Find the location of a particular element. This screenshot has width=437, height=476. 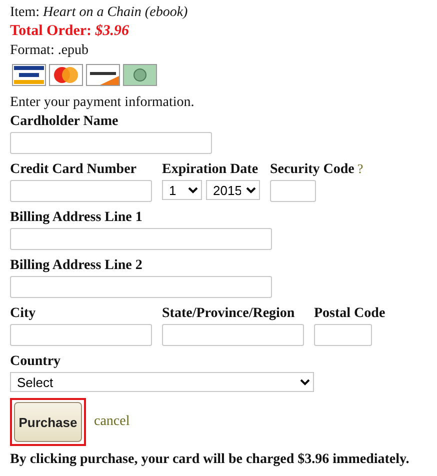

purchase-button: Purchase is located at coordinates (48, 422).